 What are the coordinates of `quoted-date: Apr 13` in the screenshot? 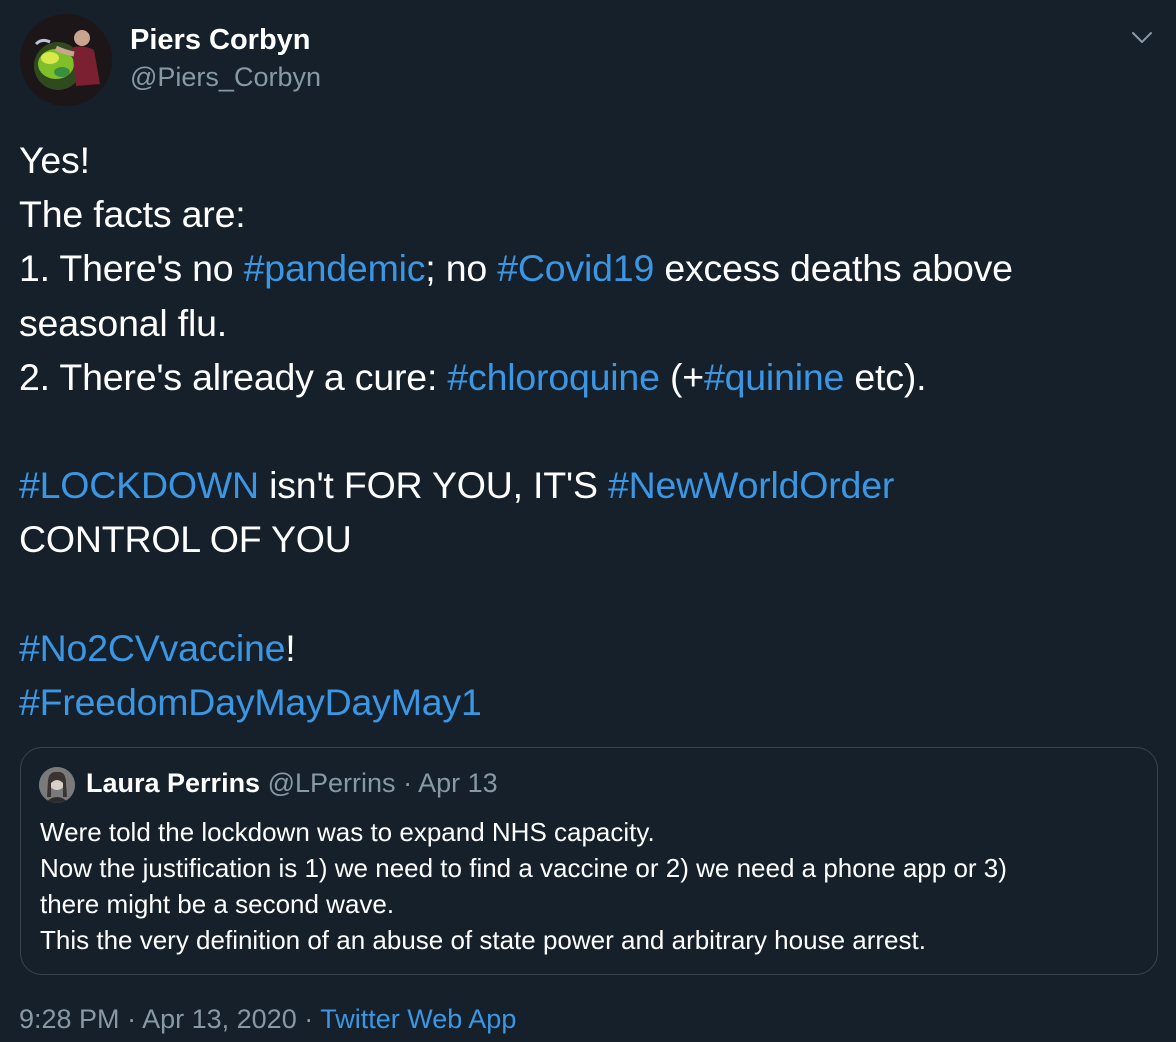 It's located at (458, 783).